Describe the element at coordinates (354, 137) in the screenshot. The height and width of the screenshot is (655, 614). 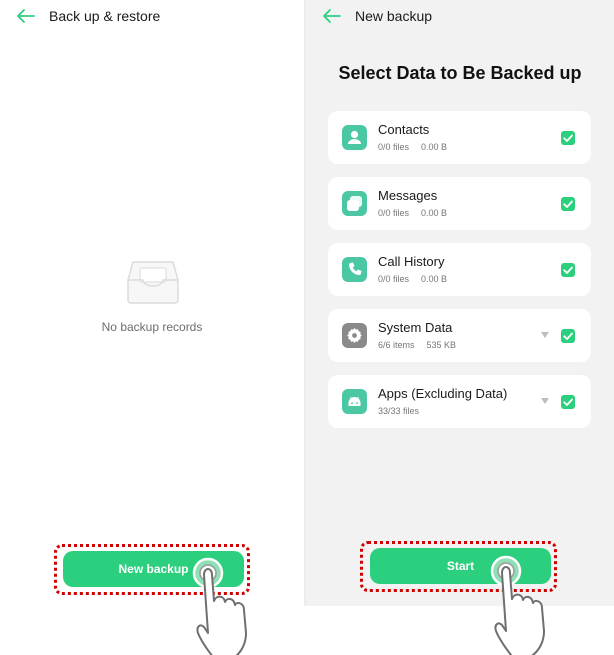
I see `contact-icon` at that location.